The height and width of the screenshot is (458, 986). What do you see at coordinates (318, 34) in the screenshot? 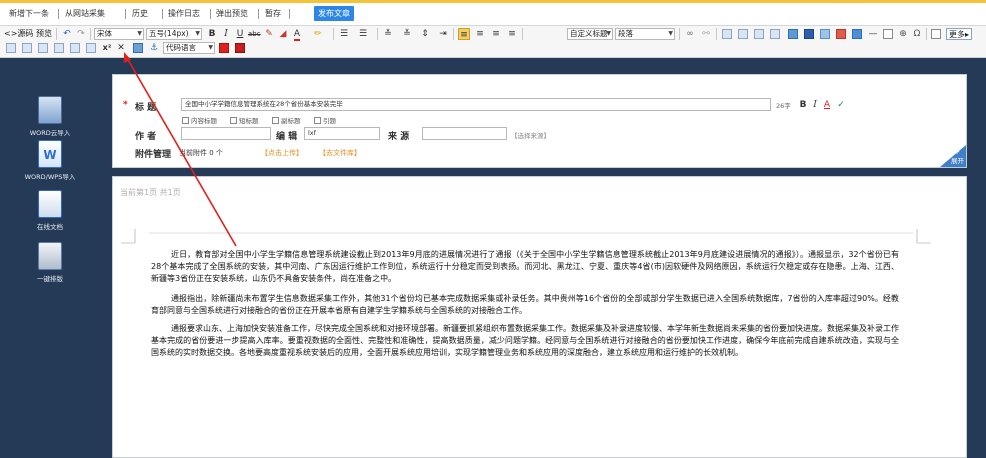
I see `highlight-color-icon: ✏` at bounding box center [318, 34].